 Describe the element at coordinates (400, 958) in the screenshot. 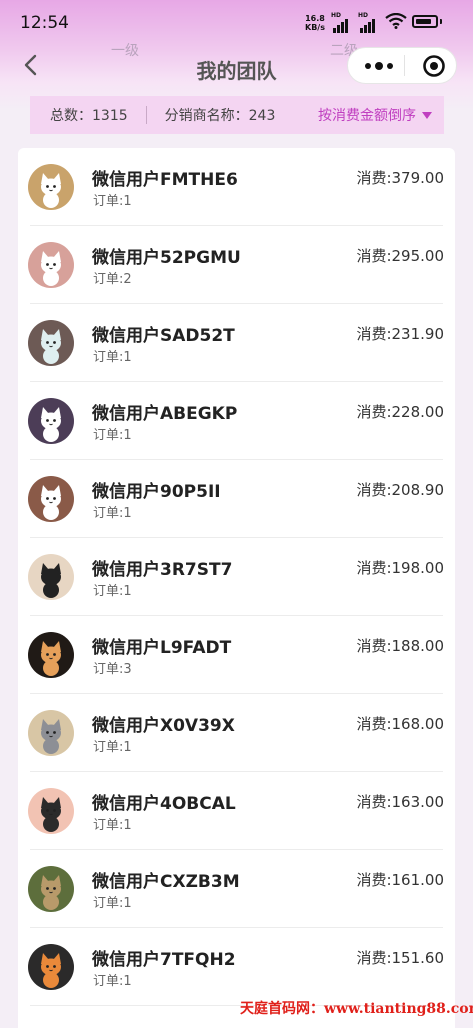

I see `member-amount: 消费:151.60` at that location.